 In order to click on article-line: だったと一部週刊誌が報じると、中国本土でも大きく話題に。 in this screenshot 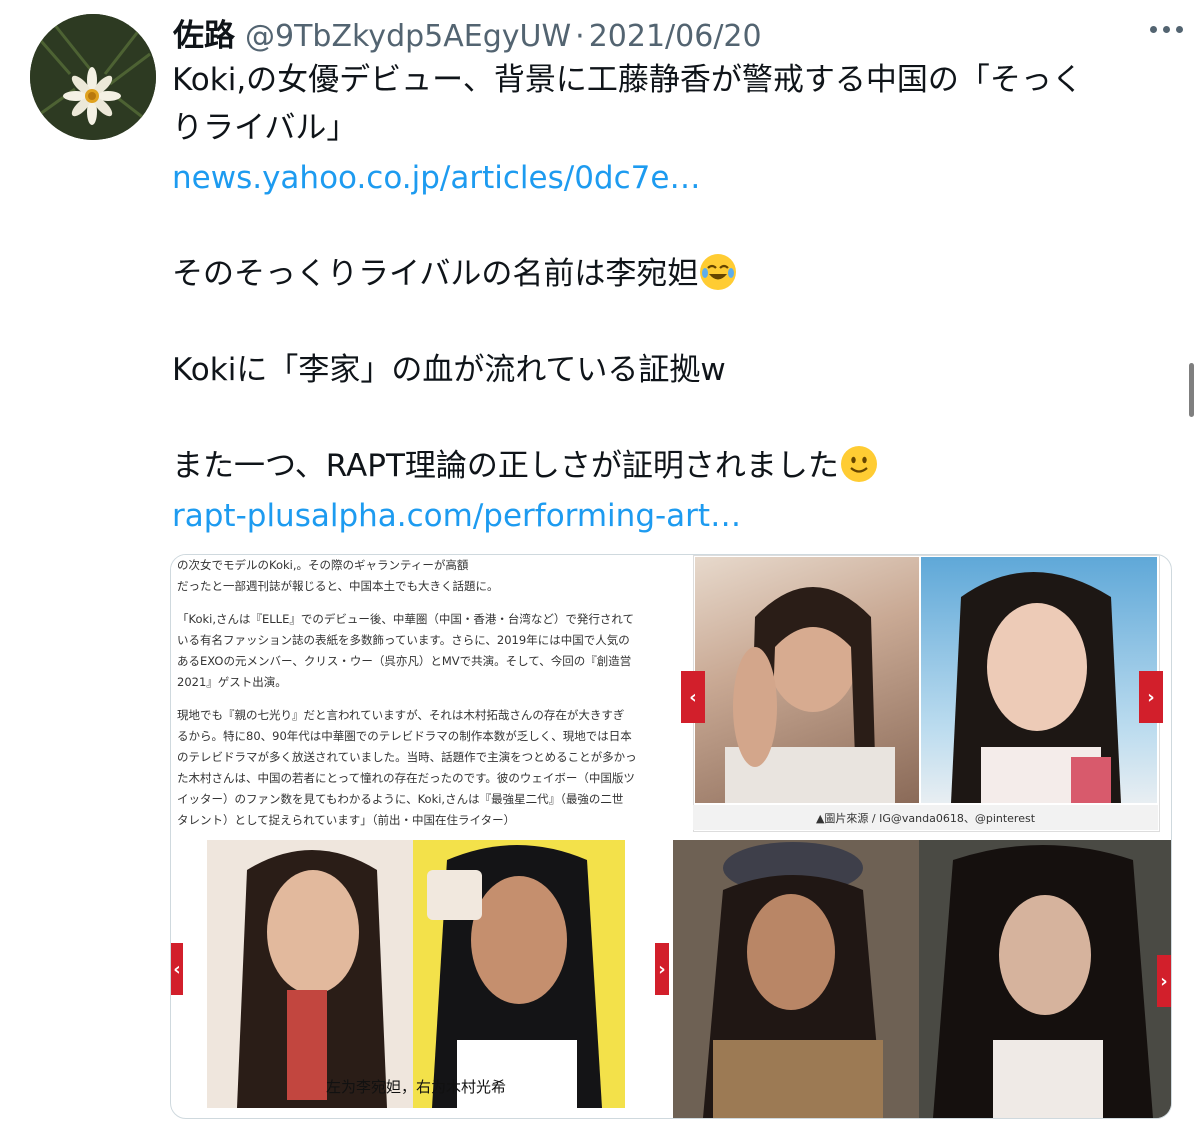, I will do `click(338, 586)`.